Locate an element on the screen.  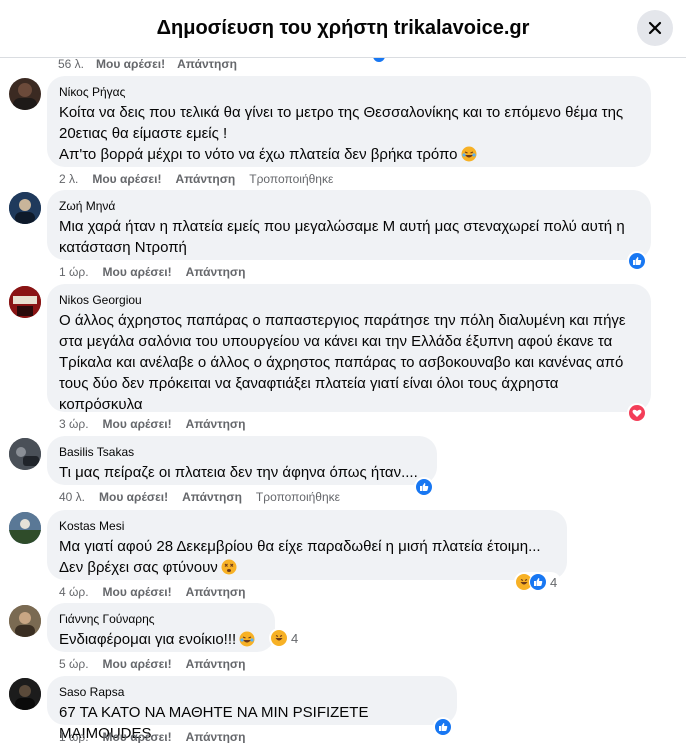
previous-comment-actions: 56 λ. Μου αρέσει! Απάντηση is located at coordinates (147, 64).